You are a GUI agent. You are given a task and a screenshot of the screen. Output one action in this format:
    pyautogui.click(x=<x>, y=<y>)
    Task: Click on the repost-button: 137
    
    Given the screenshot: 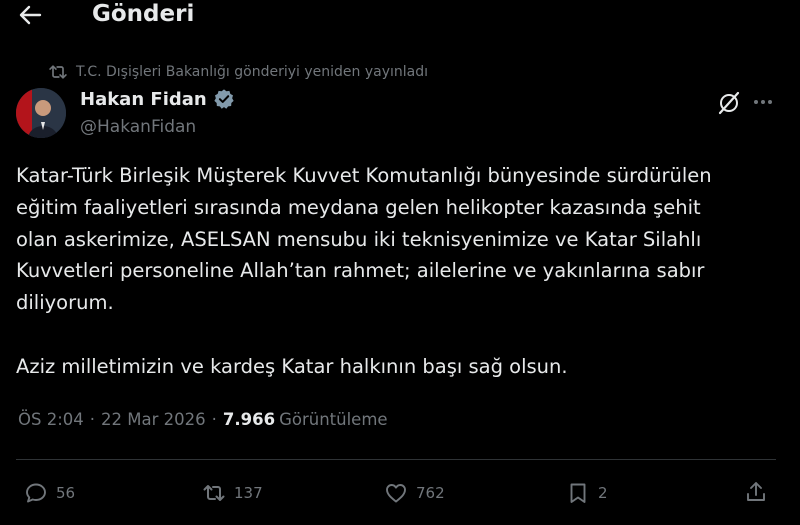 What is the action you would take?
    pyautogui.click(x=232, y=493)
    